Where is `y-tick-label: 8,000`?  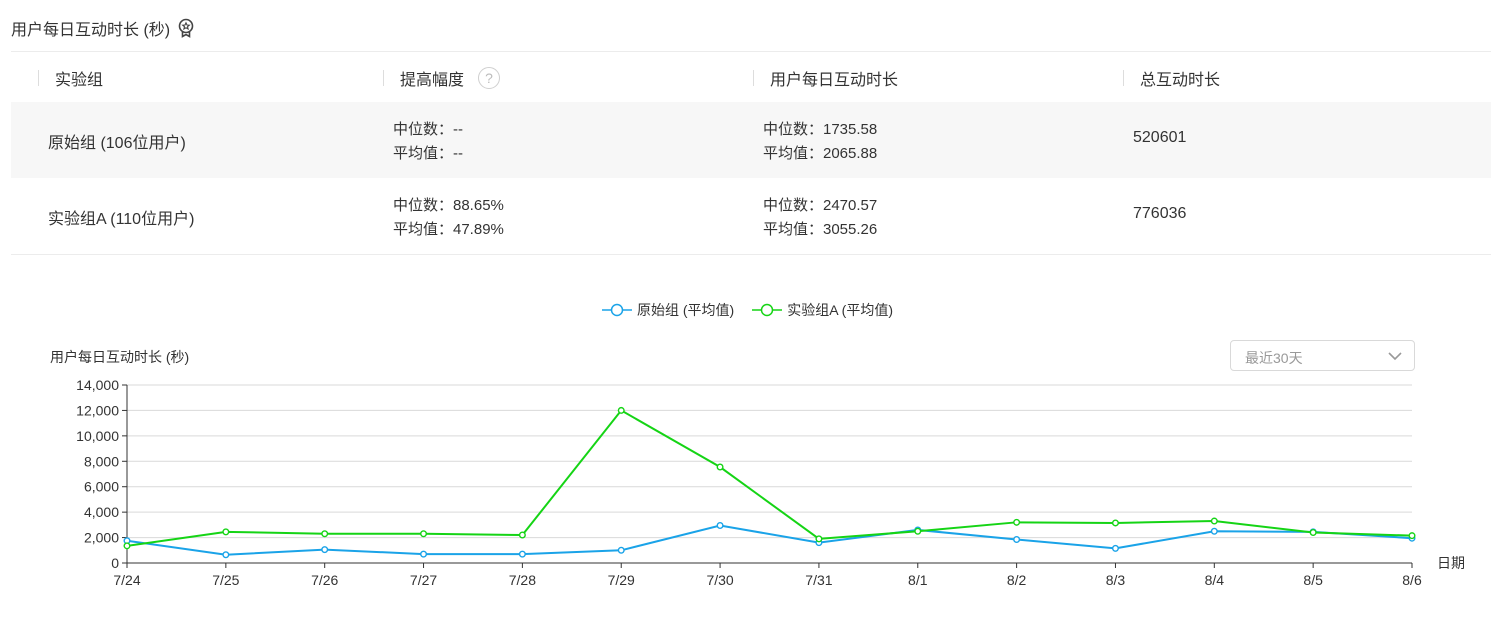
y-tick-label: 8,000 is located at coordinates (101, 461).